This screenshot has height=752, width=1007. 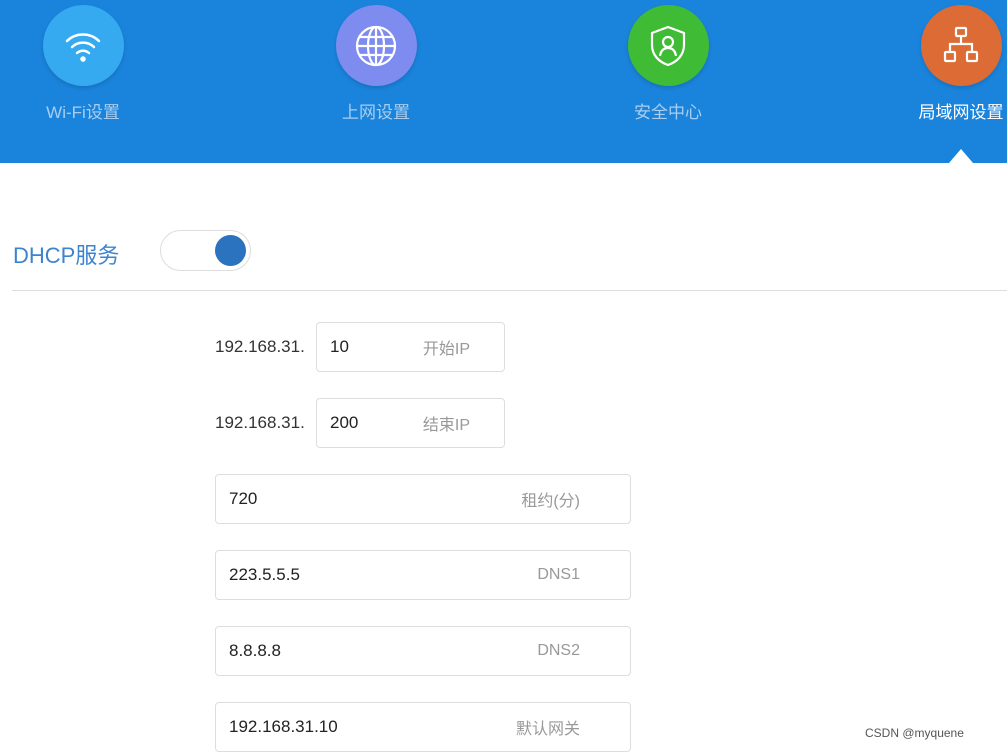 What do you see at coordinates (558, 650) in the screenshot?
I see `input-hint: DNS2` at bounding box center [558, 650].